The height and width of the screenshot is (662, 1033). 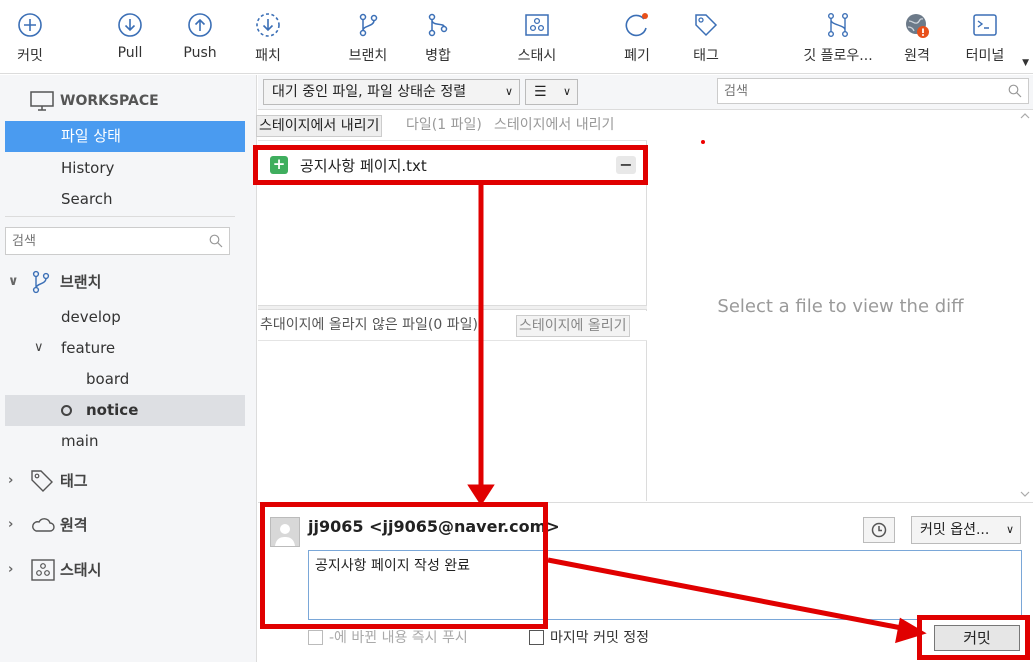 I want to click on sidebar-search-box, so click(x=117, y=241).